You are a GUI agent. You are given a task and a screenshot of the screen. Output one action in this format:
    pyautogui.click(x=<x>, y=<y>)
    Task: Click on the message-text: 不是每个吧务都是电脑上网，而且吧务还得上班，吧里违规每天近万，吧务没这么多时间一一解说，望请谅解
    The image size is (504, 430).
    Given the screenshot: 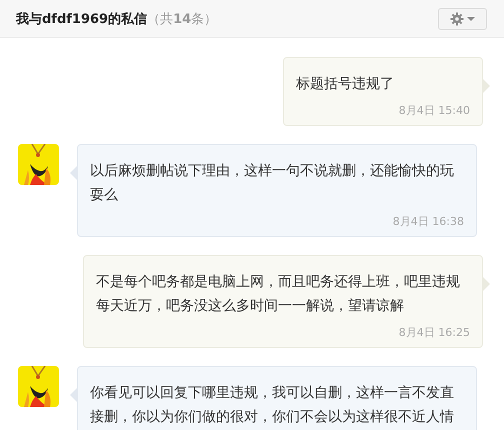 What is the action you would take?
    pyautogui.click(x=278, y=294)
    